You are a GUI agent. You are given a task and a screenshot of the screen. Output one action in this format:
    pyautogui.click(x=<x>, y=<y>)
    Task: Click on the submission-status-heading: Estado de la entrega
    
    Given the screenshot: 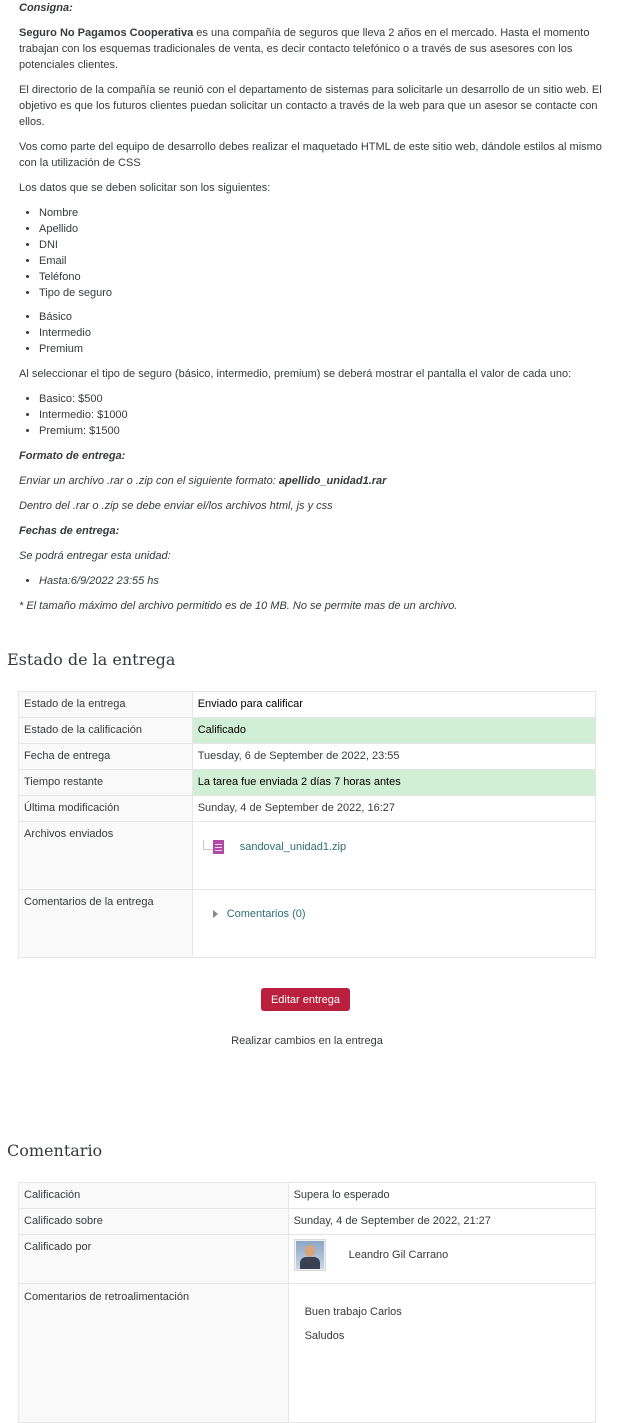 What is the action you would take?
    pyautogui.click(x=91, y=659)
    